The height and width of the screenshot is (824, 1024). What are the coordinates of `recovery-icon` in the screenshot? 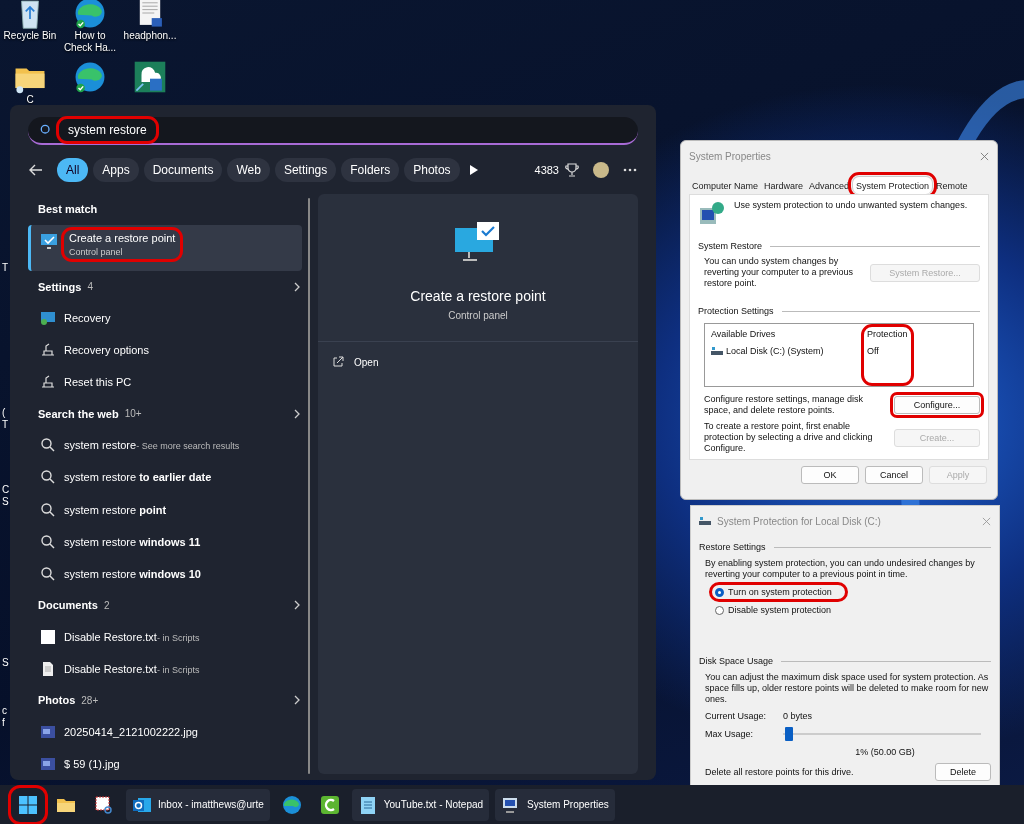 It's located at (48, 382).